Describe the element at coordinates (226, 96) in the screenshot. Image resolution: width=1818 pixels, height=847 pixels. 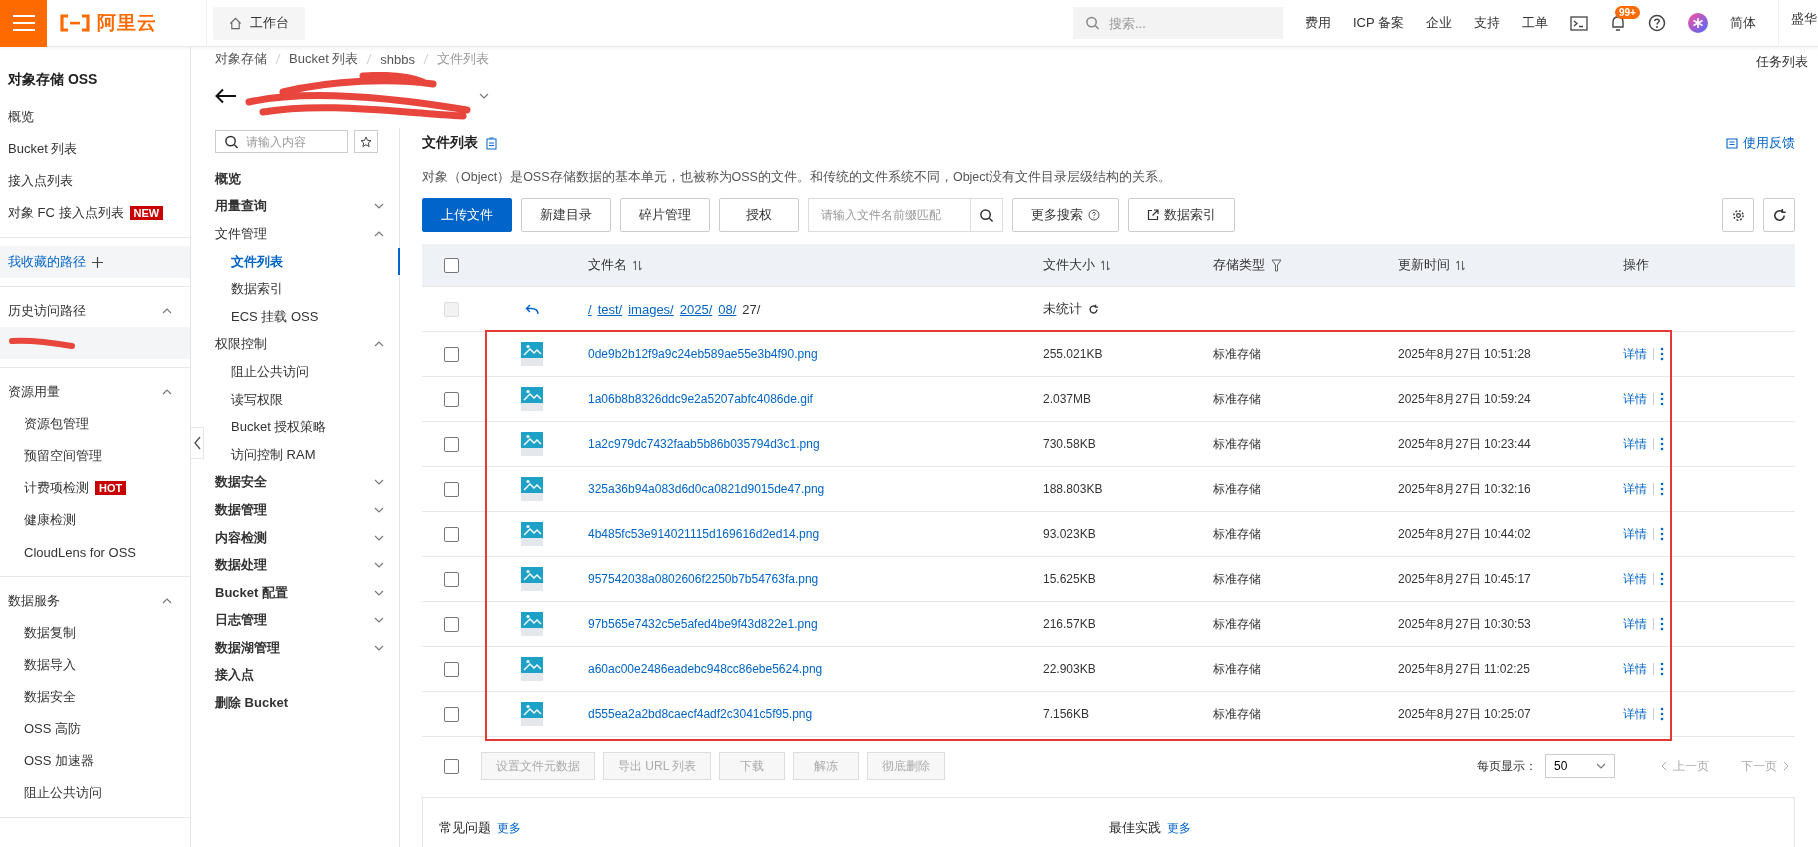
I see `back-arrow-icon` at that location.